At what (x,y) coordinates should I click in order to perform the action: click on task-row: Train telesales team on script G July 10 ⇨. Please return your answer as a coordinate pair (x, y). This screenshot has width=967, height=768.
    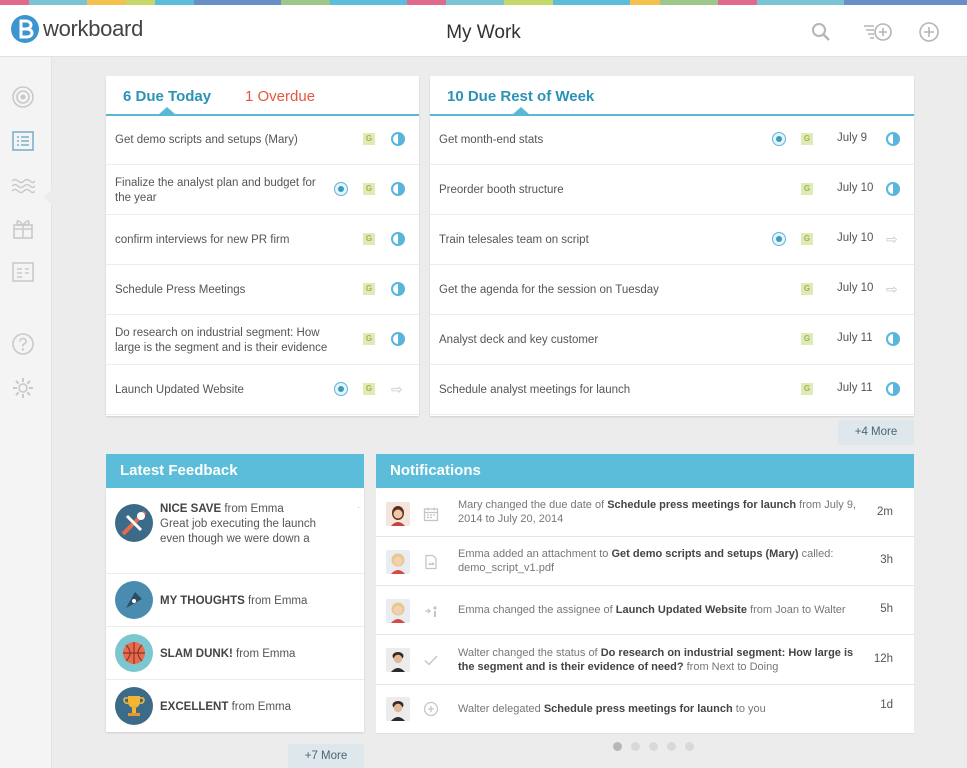
    Looking at the image, I should click on (672, 240).